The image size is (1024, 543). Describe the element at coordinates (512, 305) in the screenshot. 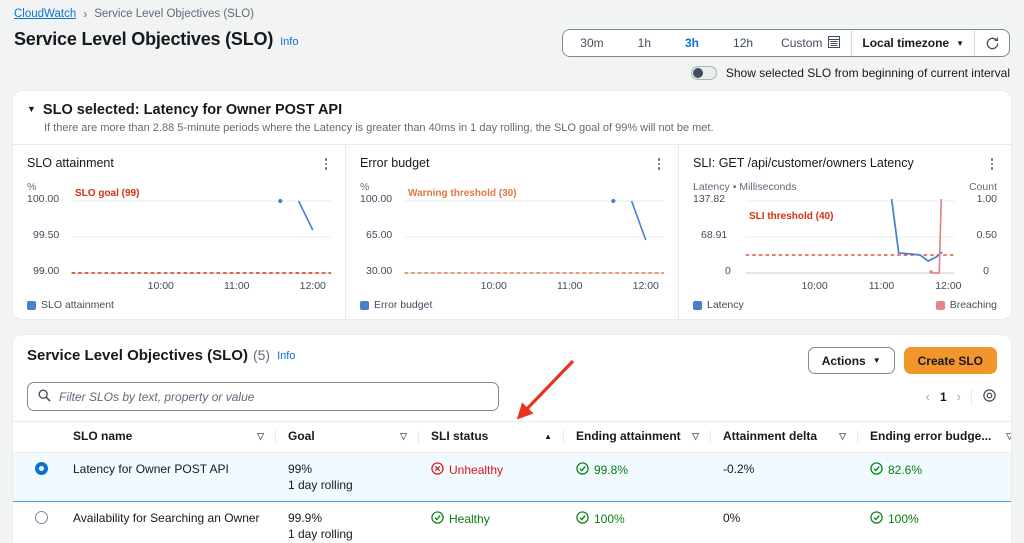

I see `chart-legend-error-budget: Error budget` at that location.